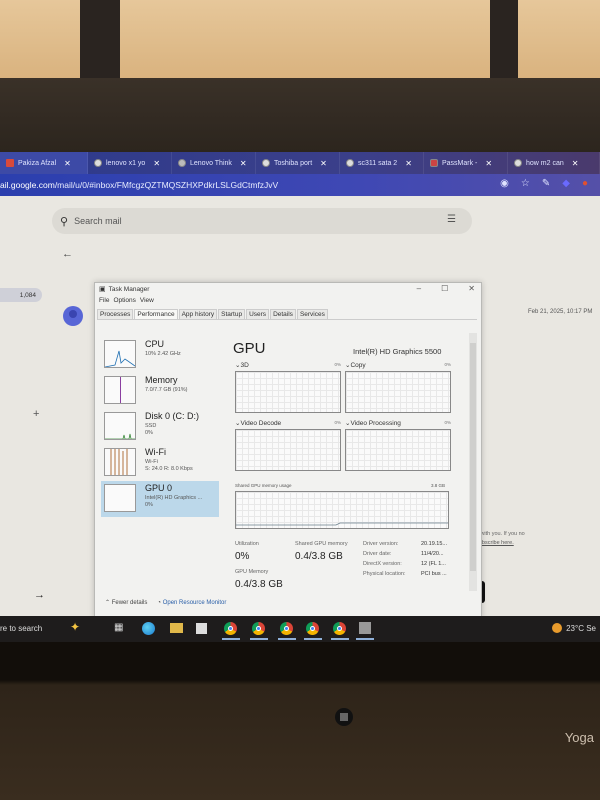  What do you see at coordinates (419, 288) in the screenshot?
I see `minimize-icon: –` at bounding box center [419, 288].